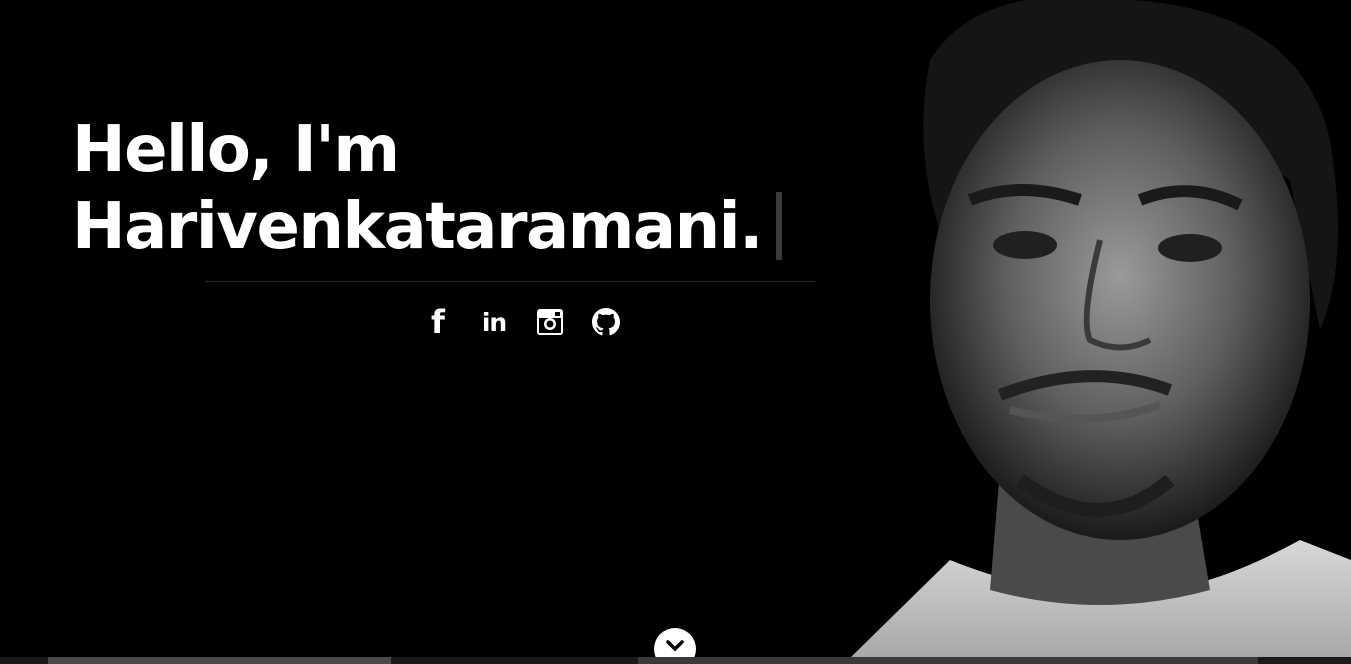 The image size is (1351, 664). Describe the element at coordinates (510, 281) in the screenshot. I see `divider` at that location.